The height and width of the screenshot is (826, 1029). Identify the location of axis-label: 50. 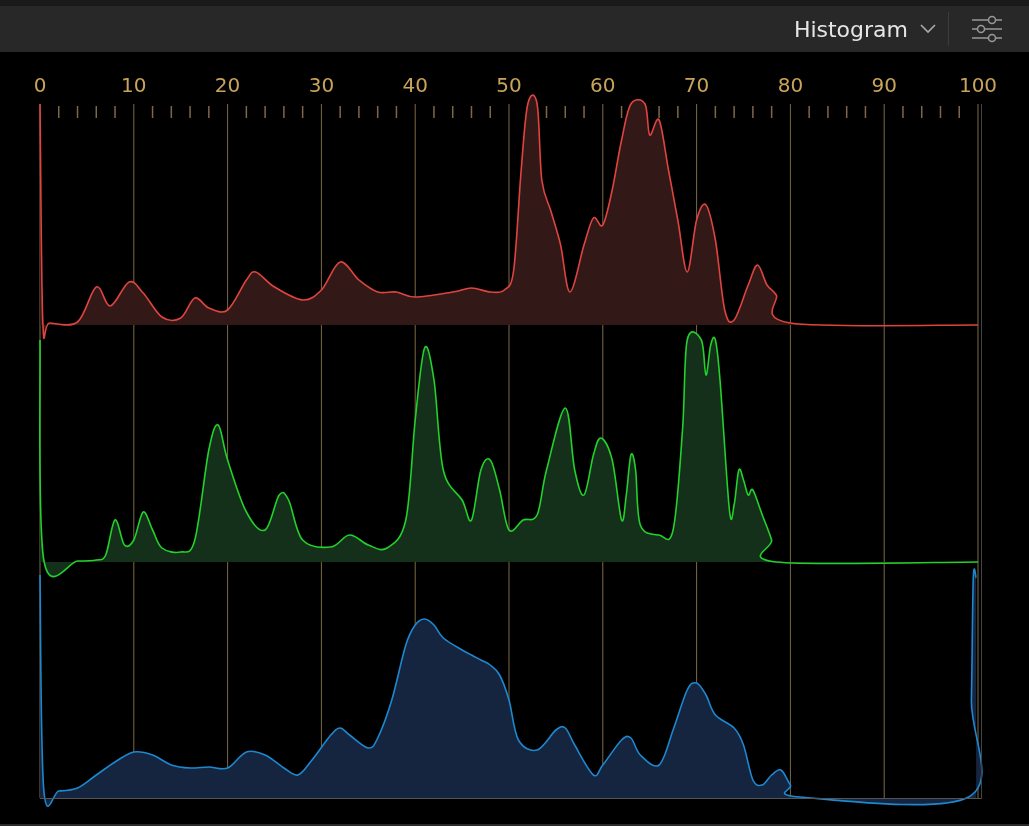
(509, 85).